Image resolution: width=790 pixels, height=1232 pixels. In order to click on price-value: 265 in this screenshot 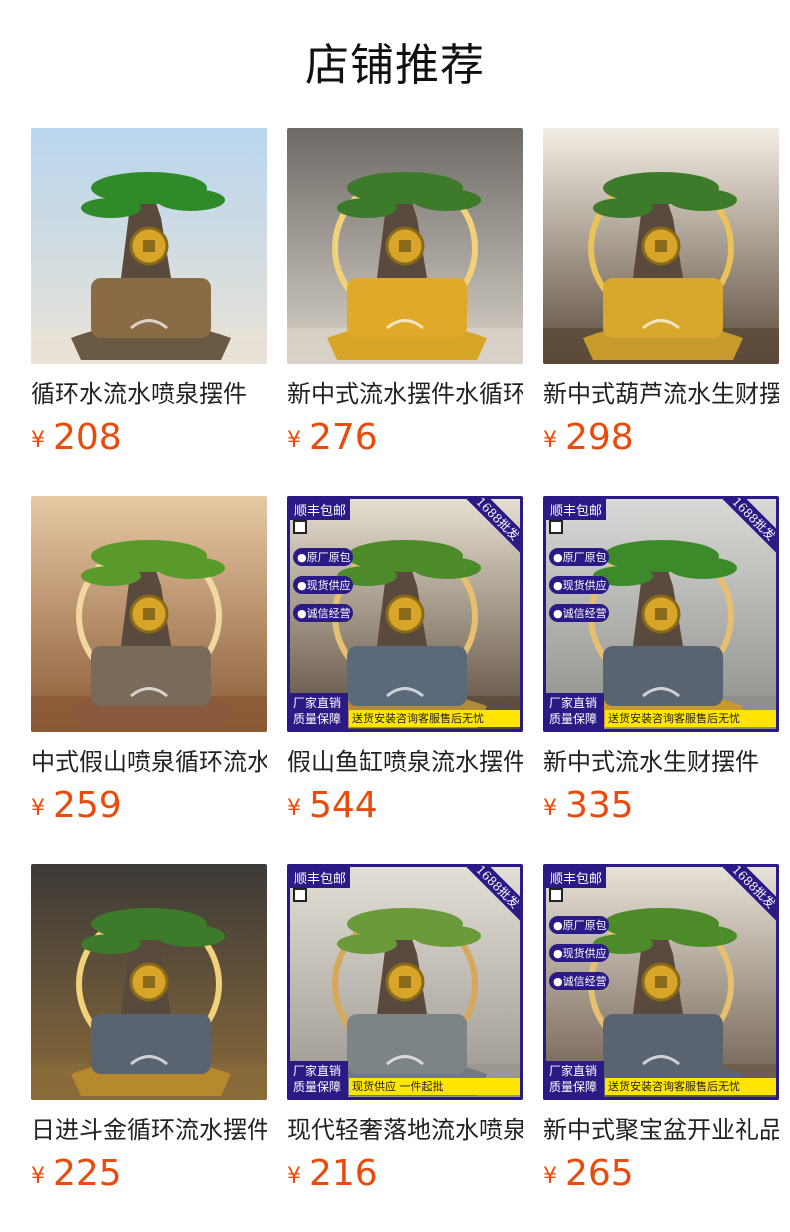, I will do `click(599, 1173)`.